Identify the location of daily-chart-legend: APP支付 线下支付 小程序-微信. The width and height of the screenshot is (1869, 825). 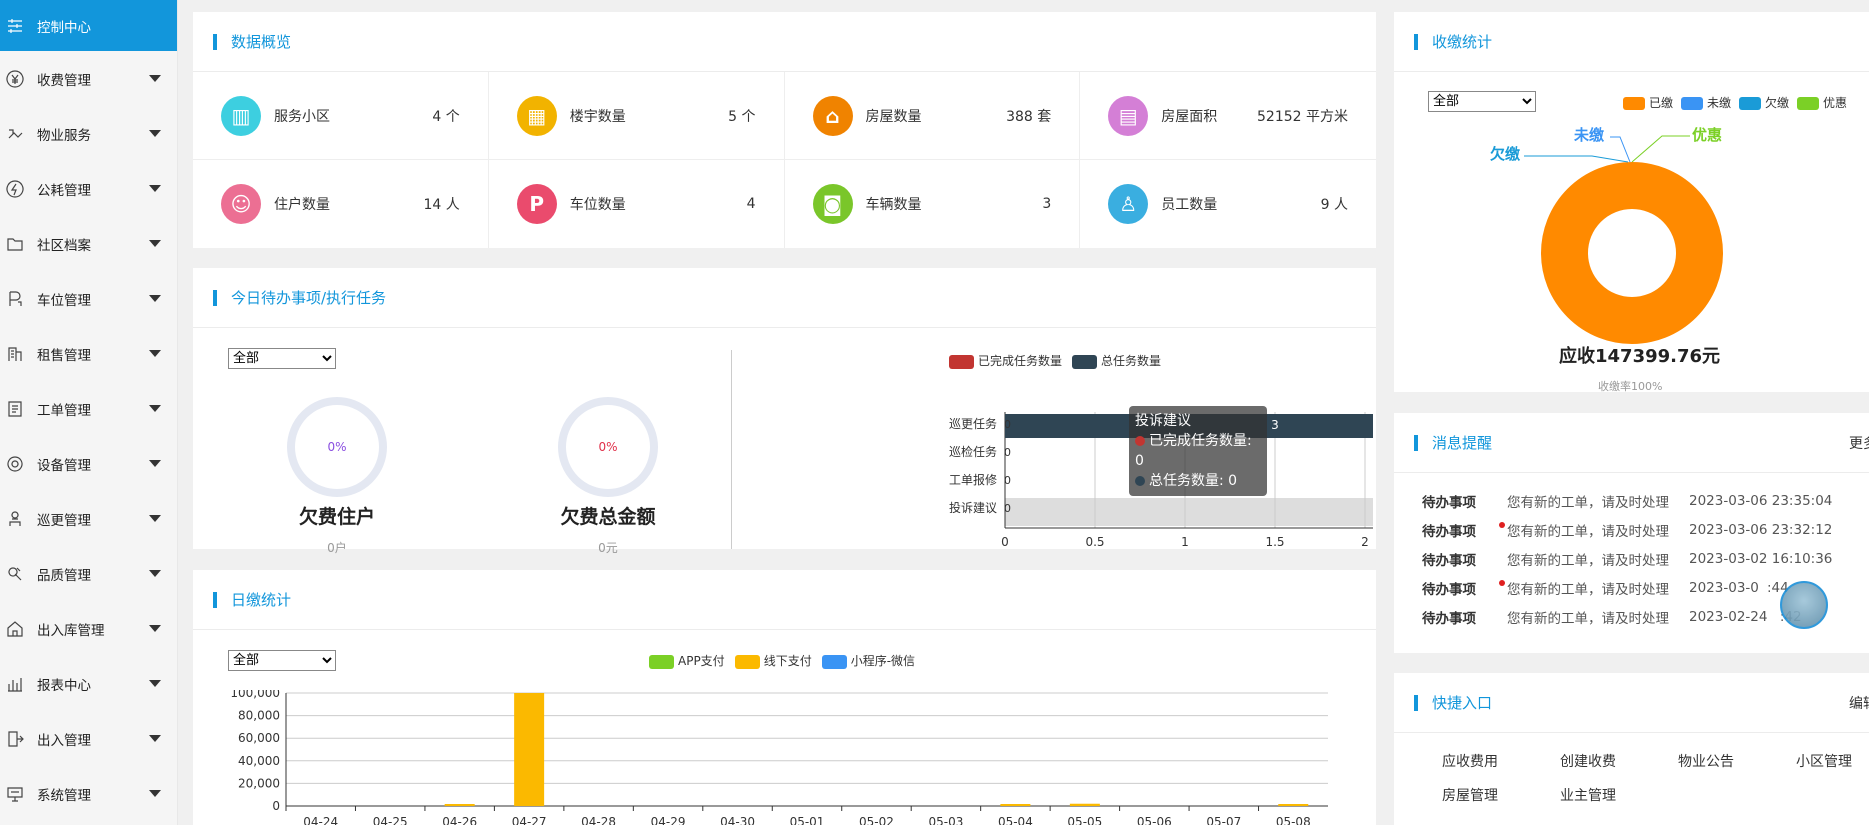
(782, 660).